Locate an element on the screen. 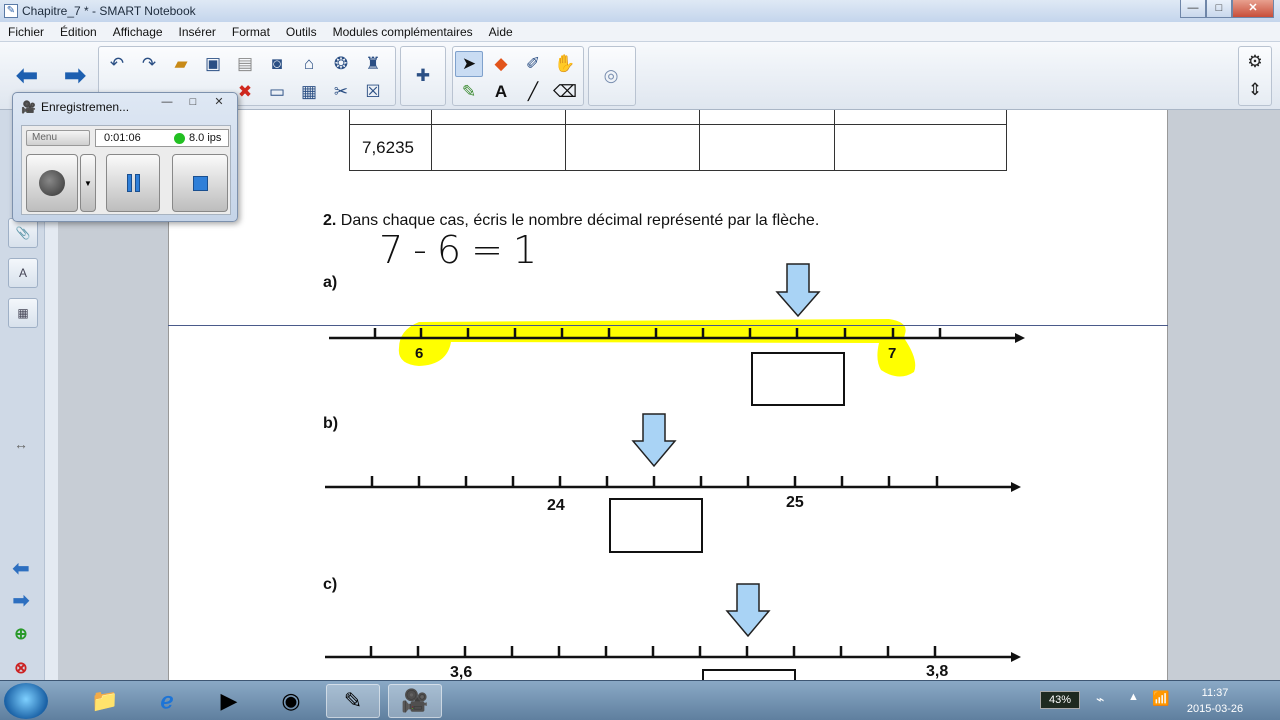 Image resolution: width=1280 pixels, height=720 pixels. text-icon: A is located at coordinates (501, 92).